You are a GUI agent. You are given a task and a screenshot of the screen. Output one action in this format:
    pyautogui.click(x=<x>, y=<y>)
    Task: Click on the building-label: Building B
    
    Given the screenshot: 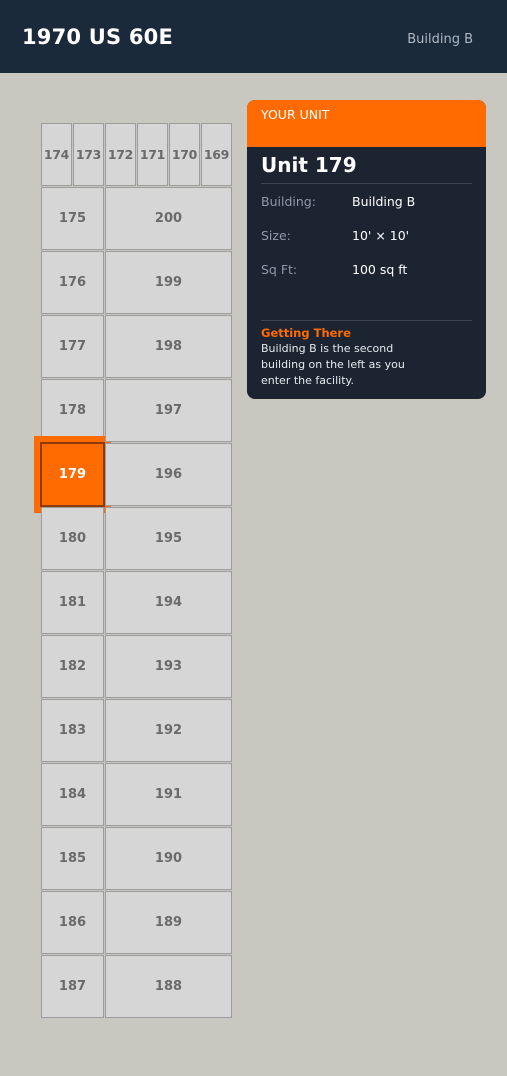 What is the action you would take?
    pyautogui.click(x=440, y=39)
    